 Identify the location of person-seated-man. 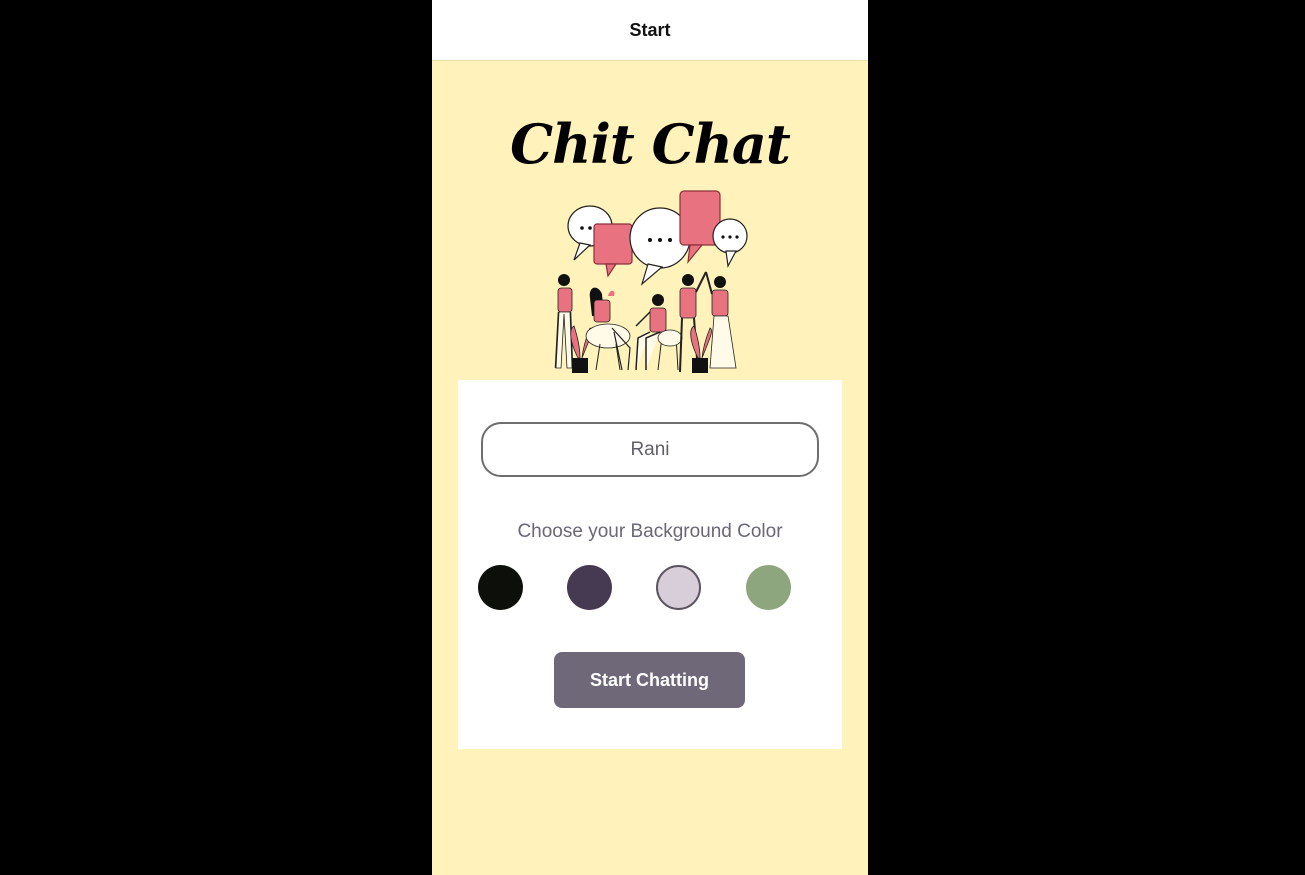
(659, 332).